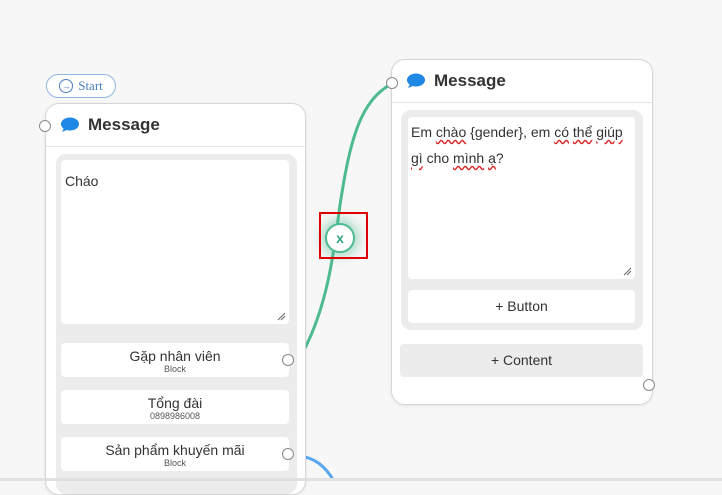 The width and height of the screenshot is (722, 495). I want to click on quick-reply-button: Sản phẩm khuyến mãi Block, so click(175, 454).